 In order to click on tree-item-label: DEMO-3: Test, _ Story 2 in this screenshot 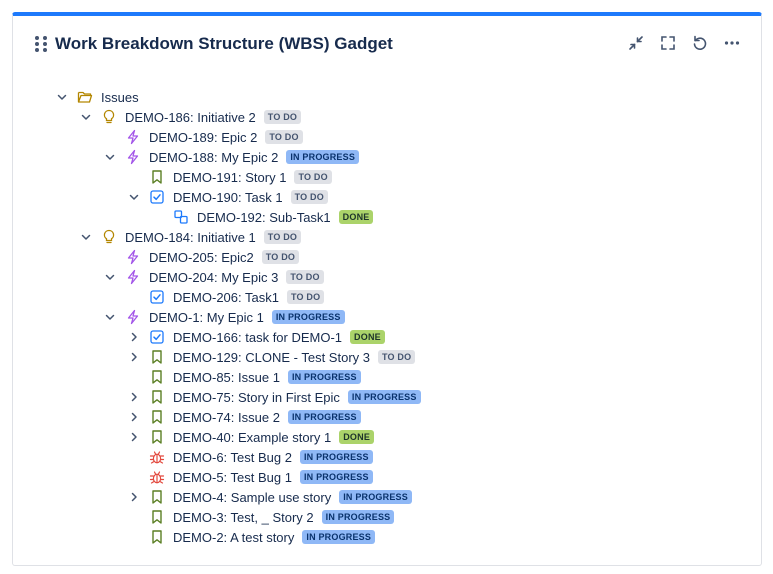, I will do `click(243, 517)`.